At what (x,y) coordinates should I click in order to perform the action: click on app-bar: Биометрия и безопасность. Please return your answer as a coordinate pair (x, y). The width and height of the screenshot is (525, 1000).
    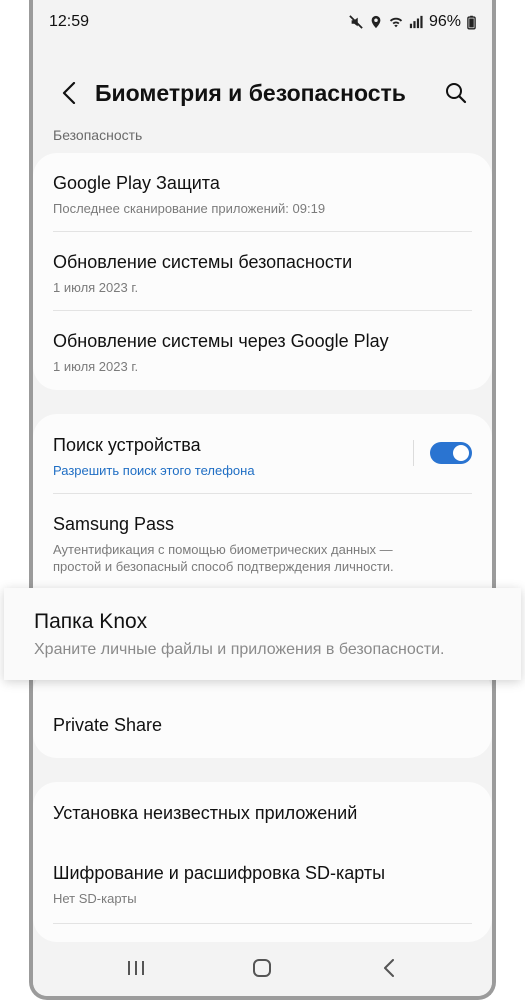
    Looking at the image, I should click on (262, 93).